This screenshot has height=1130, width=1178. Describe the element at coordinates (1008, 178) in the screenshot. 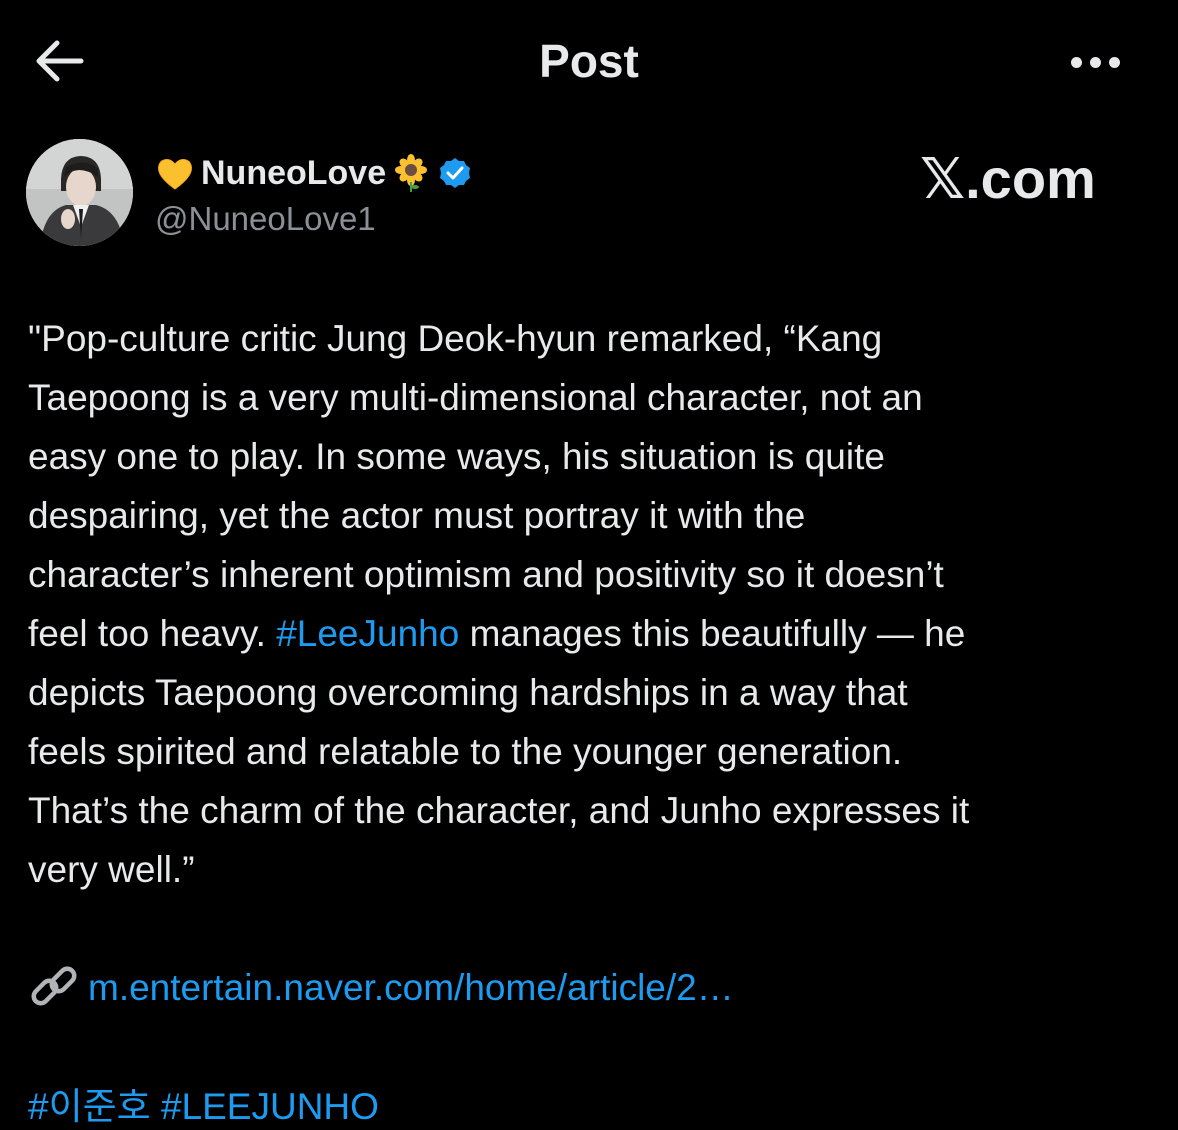

I see `watermark-logo: 𝕏.com` at that location.